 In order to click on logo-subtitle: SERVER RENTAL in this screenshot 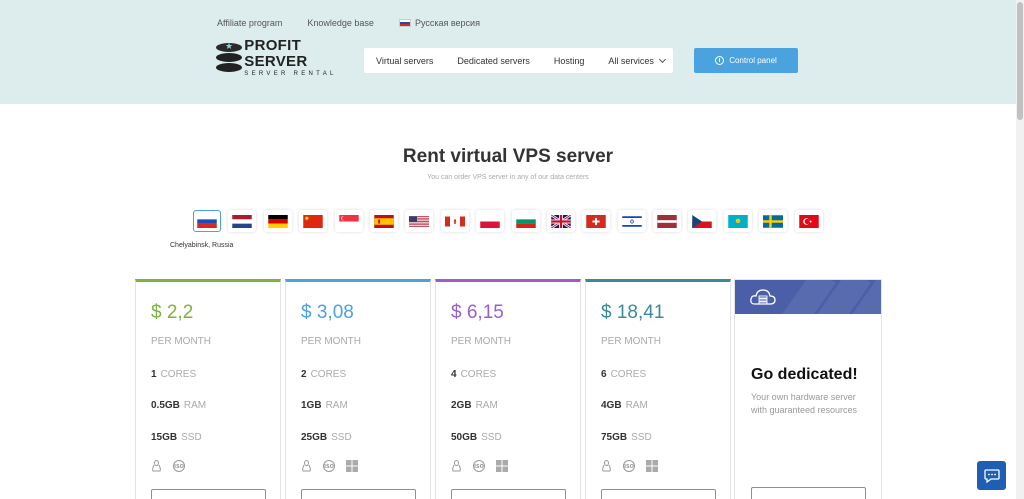, I will do `click(290, 74)`.